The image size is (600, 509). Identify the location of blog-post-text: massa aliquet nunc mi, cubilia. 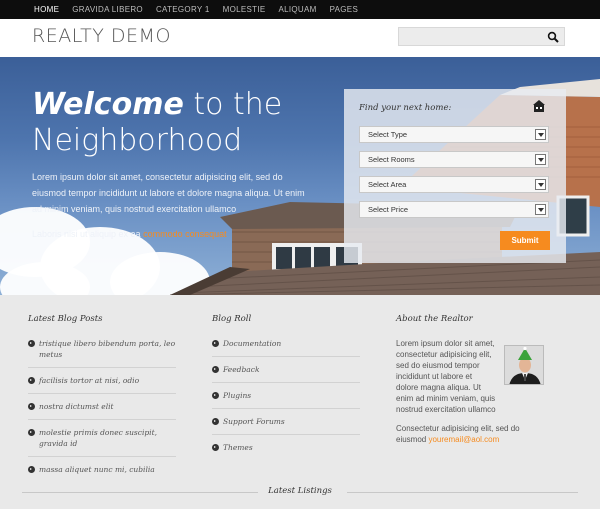
(97, 469).